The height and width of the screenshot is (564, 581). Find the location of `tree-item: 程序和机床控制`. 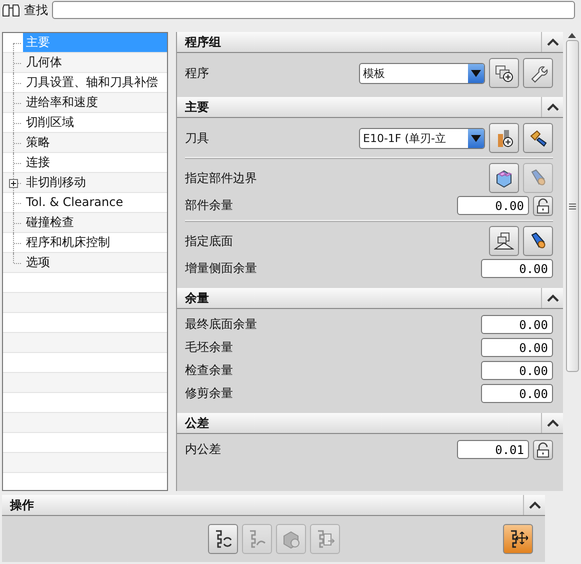

tree-item: 程序和机床控制 is located at coordinates (95, 242).